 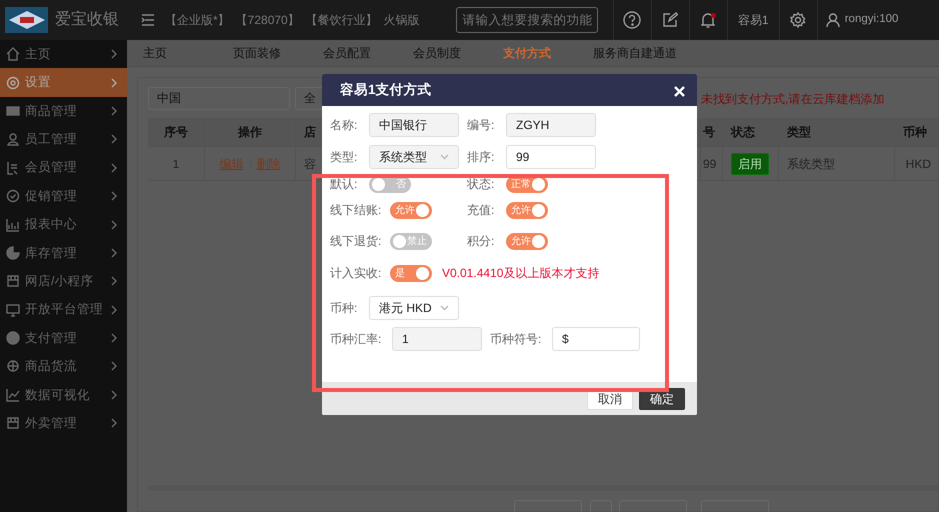 I want to click on header-tag: 【企业版*】, so click(x=197, y=20).